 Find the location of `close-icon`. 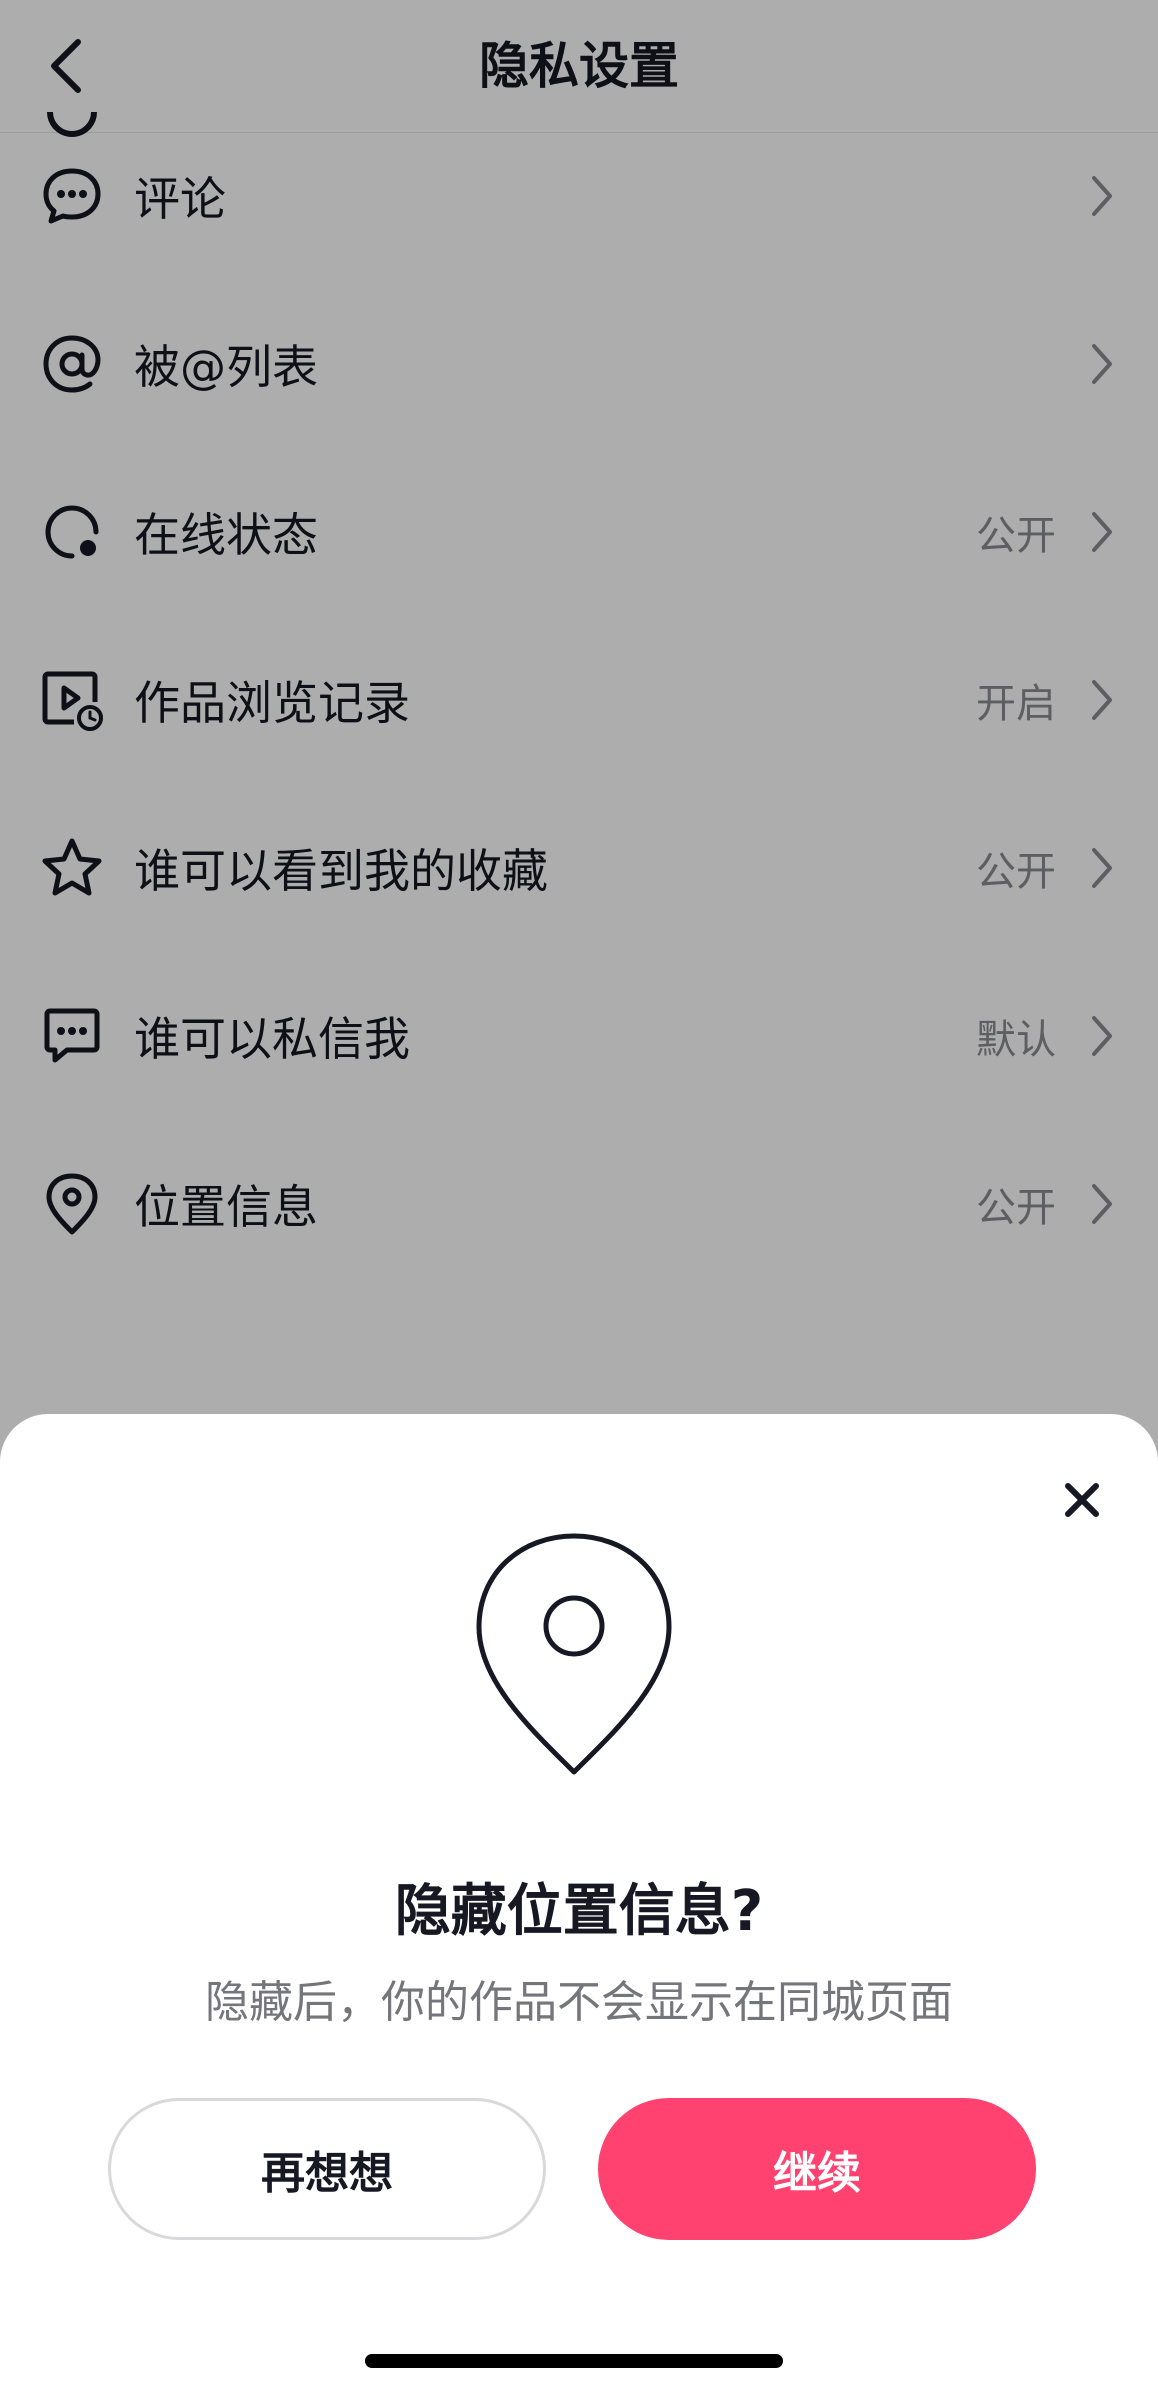

close-icon is located at coordinates (1082, 1500).